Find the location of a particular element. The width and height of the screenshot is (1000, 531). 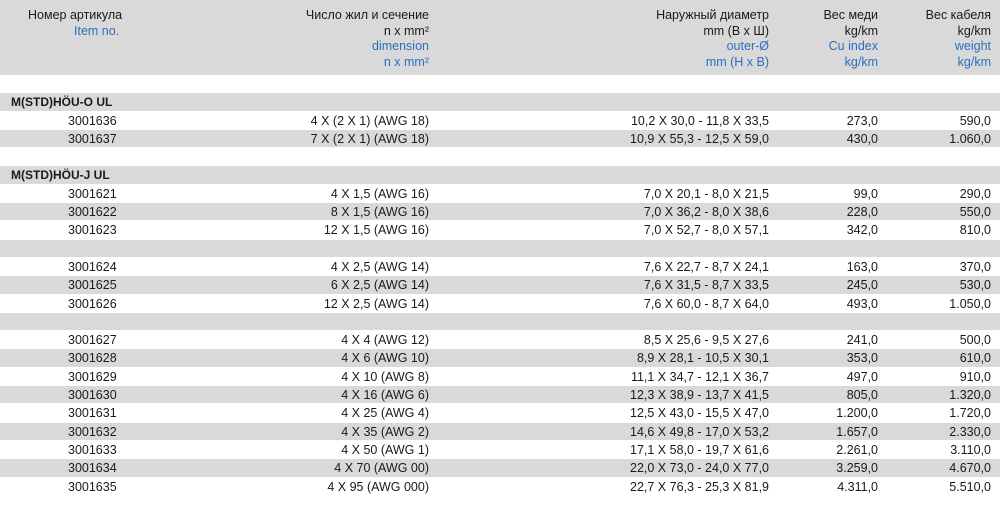

outer-diameter-cell: 7,6 X 60,0 - 8,7 X 64,0 is located at coordinates (706, 303).